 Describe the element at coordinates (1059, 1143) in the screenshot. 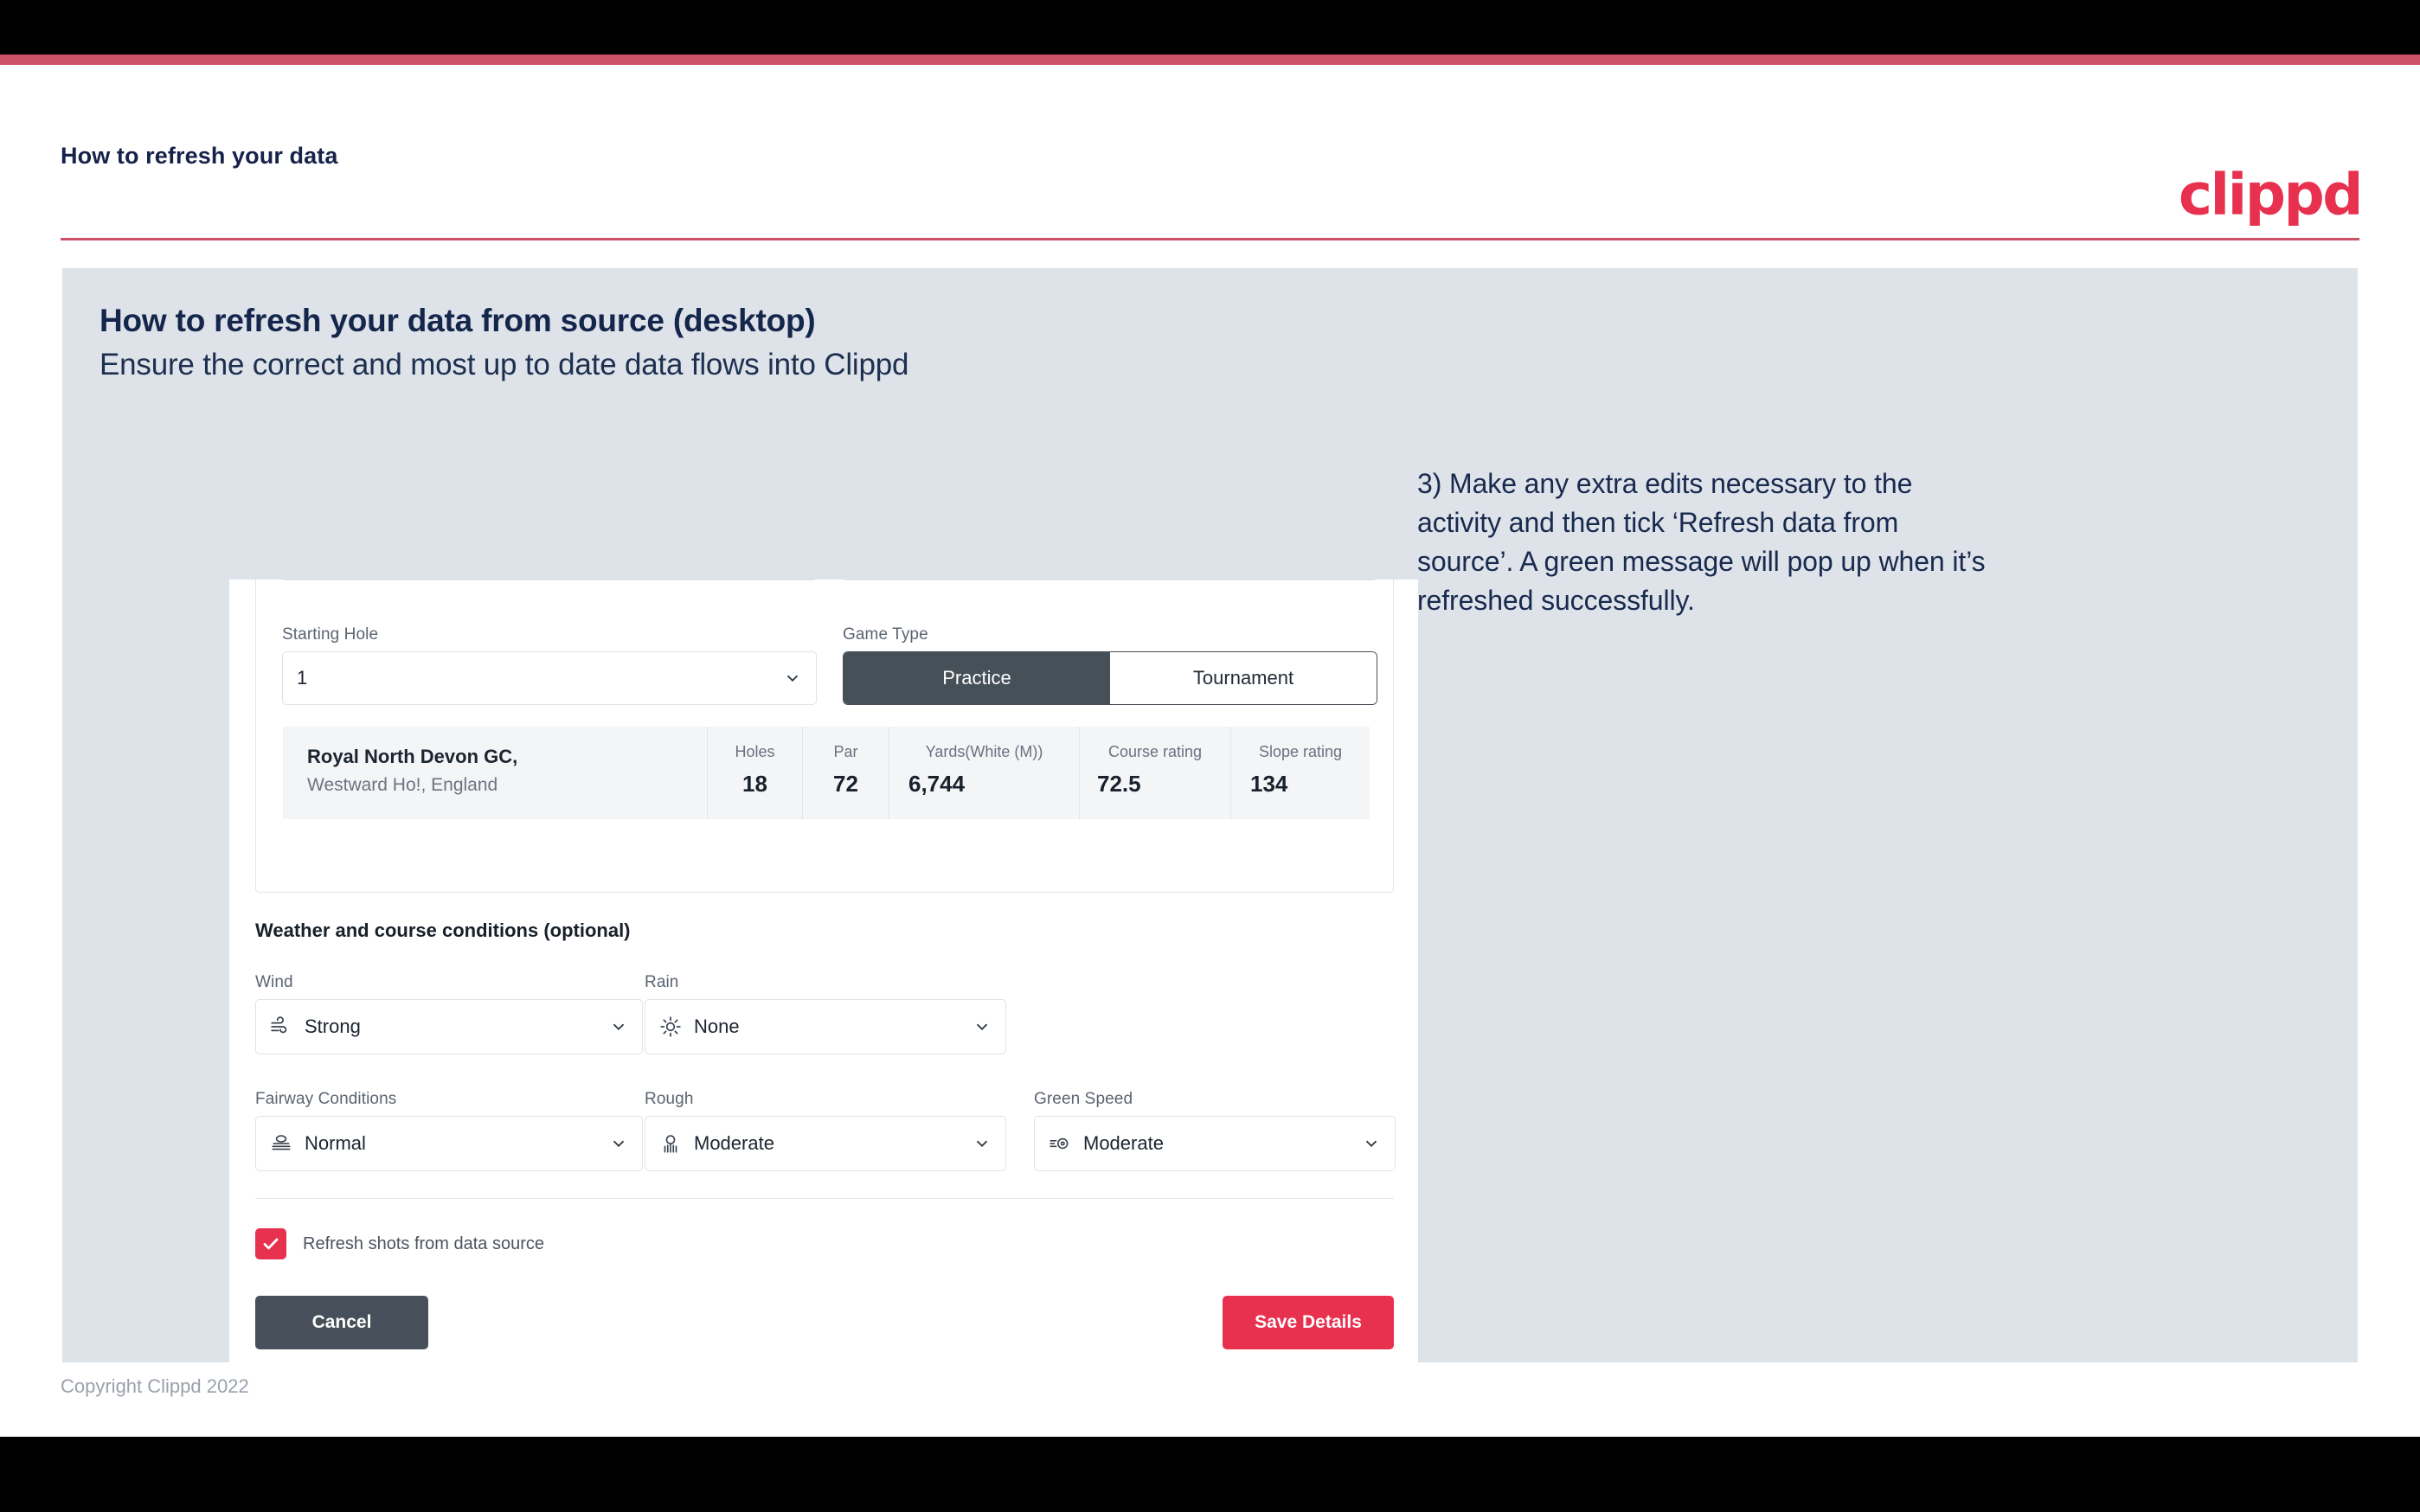

I see `green-speed-icon` at that location.